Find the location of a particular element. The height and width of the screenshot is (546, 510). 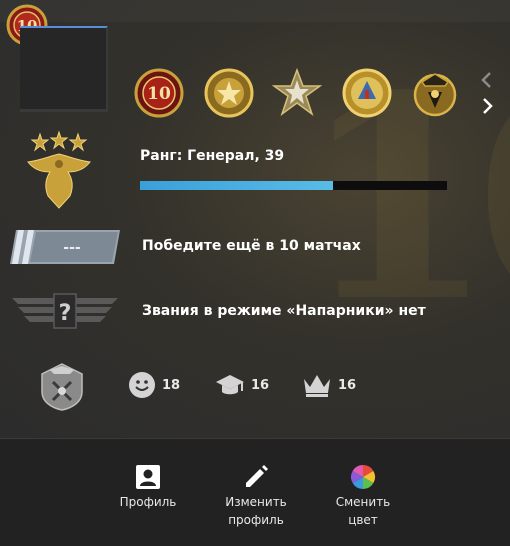

pencil-icon is located at coordinates (257, 476).